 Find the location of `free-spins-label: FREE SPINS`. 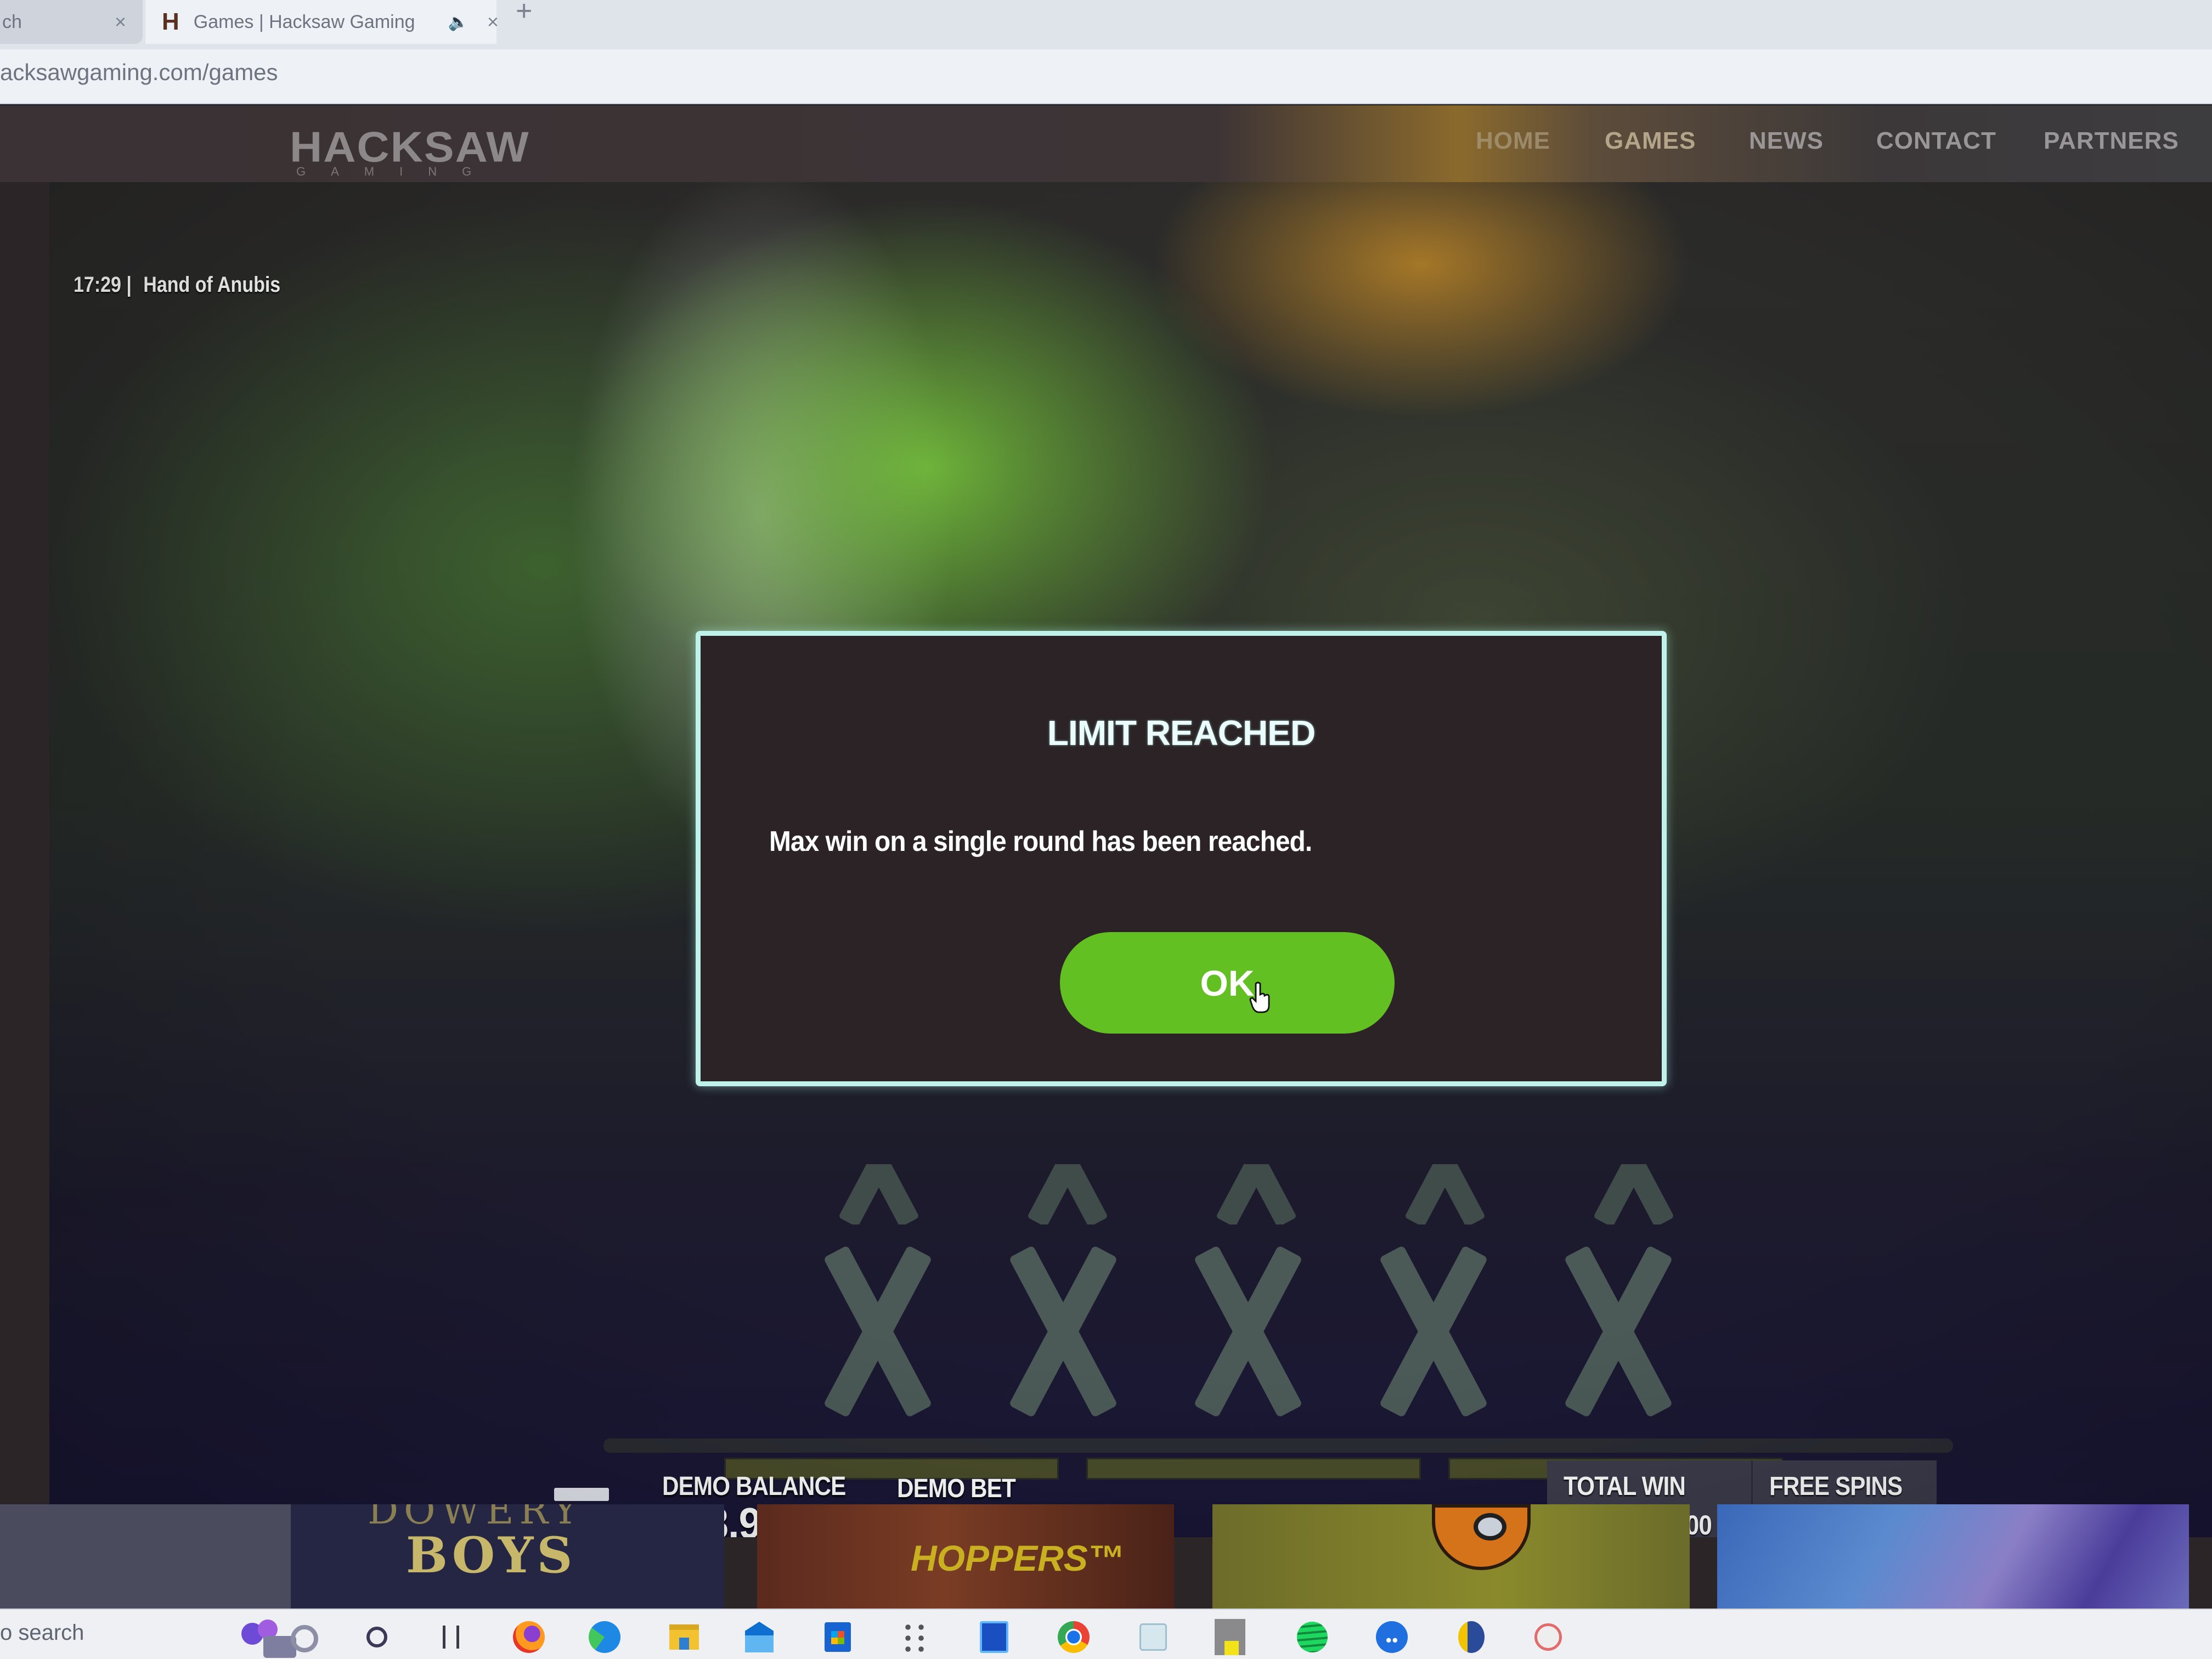

free-spins-label: FREE SPINS is located at coordinates (1836, 1486).